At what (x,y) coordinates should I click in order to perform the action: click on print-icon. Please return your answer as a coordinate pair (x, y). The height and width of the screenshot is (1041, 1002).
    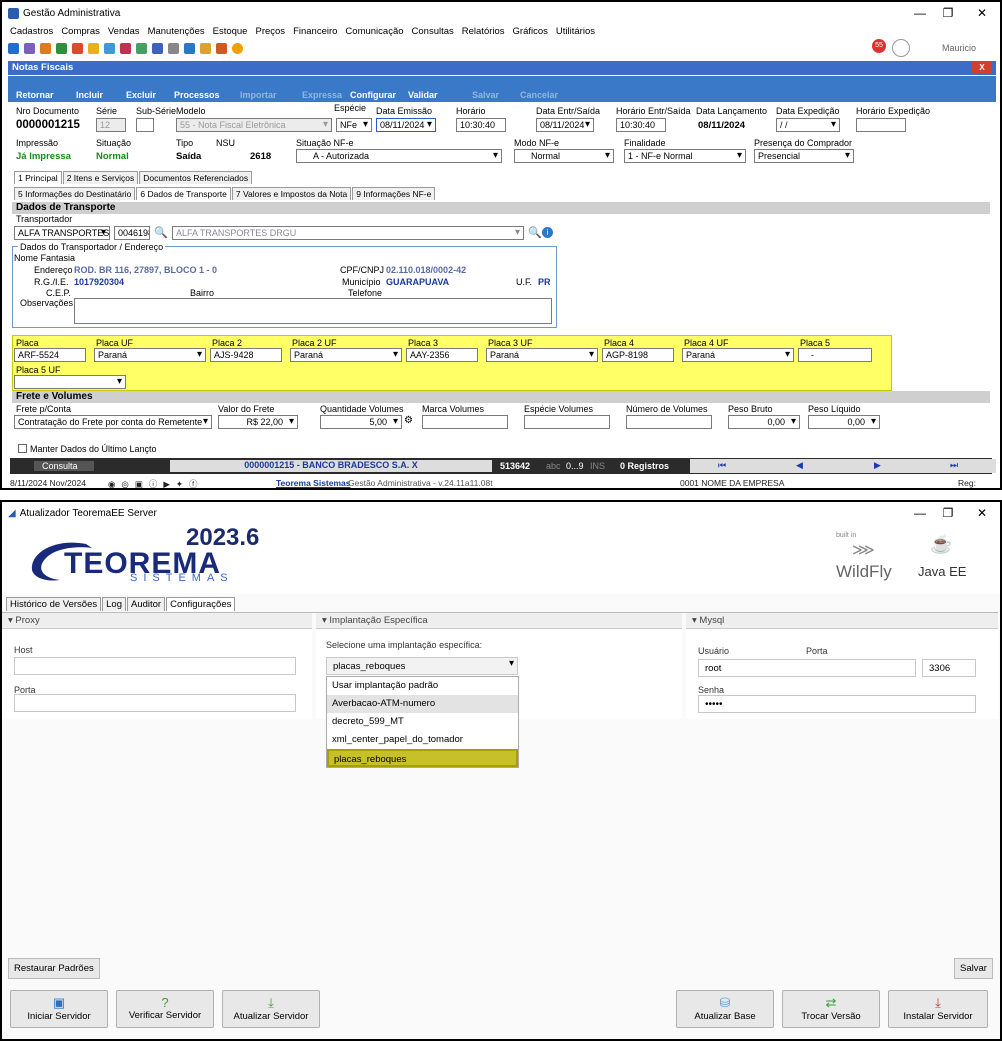
    Looking at the image, I should click on (173, 48).